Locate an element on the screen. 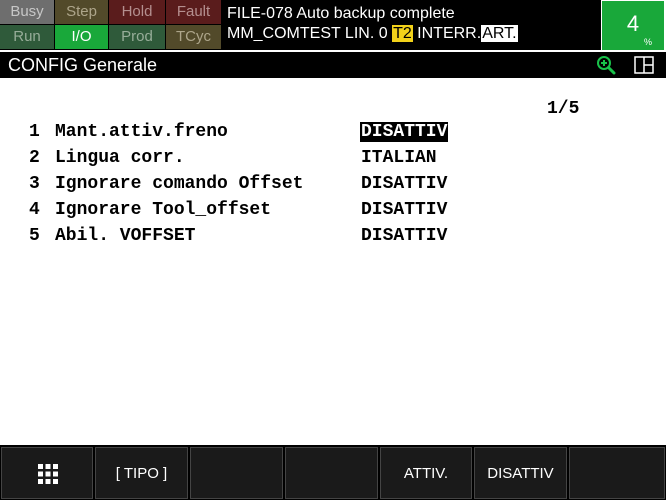  override-unit: % is located at coordinates (647, 42).